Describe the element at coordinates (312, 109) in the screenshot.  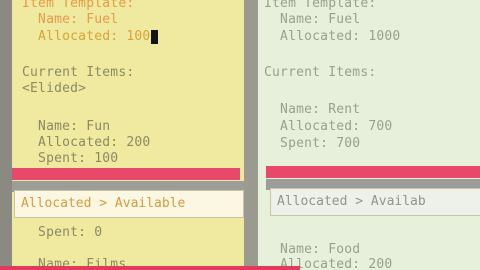
I see `right-item-name: Name: Rent` at that location.